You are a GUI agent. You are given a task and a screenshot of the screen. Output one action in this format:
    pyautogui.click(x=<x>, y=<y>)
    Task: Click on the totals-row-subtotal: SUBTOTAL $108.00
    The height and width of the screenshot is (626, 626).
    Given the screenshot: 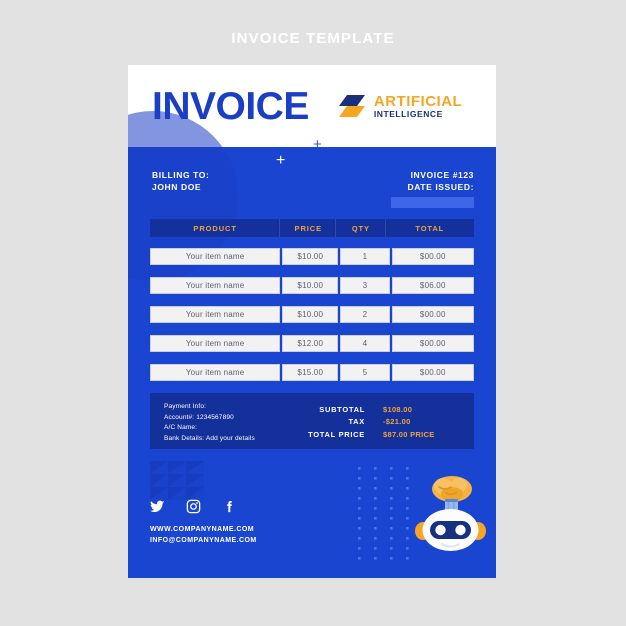 What is the action you would take?
    pyautogui.click(x=355, y=409)
    